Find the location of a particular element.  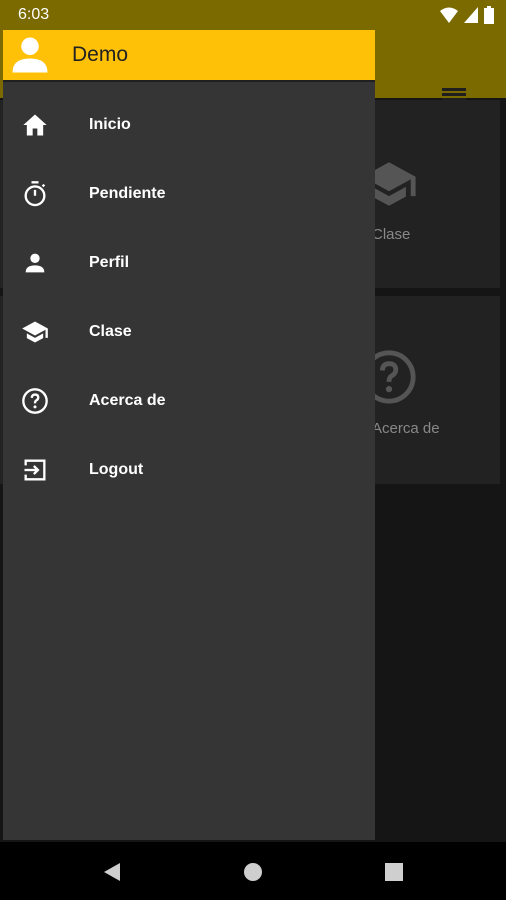

status-time: 6:03 is located at coordinates (34, 14).